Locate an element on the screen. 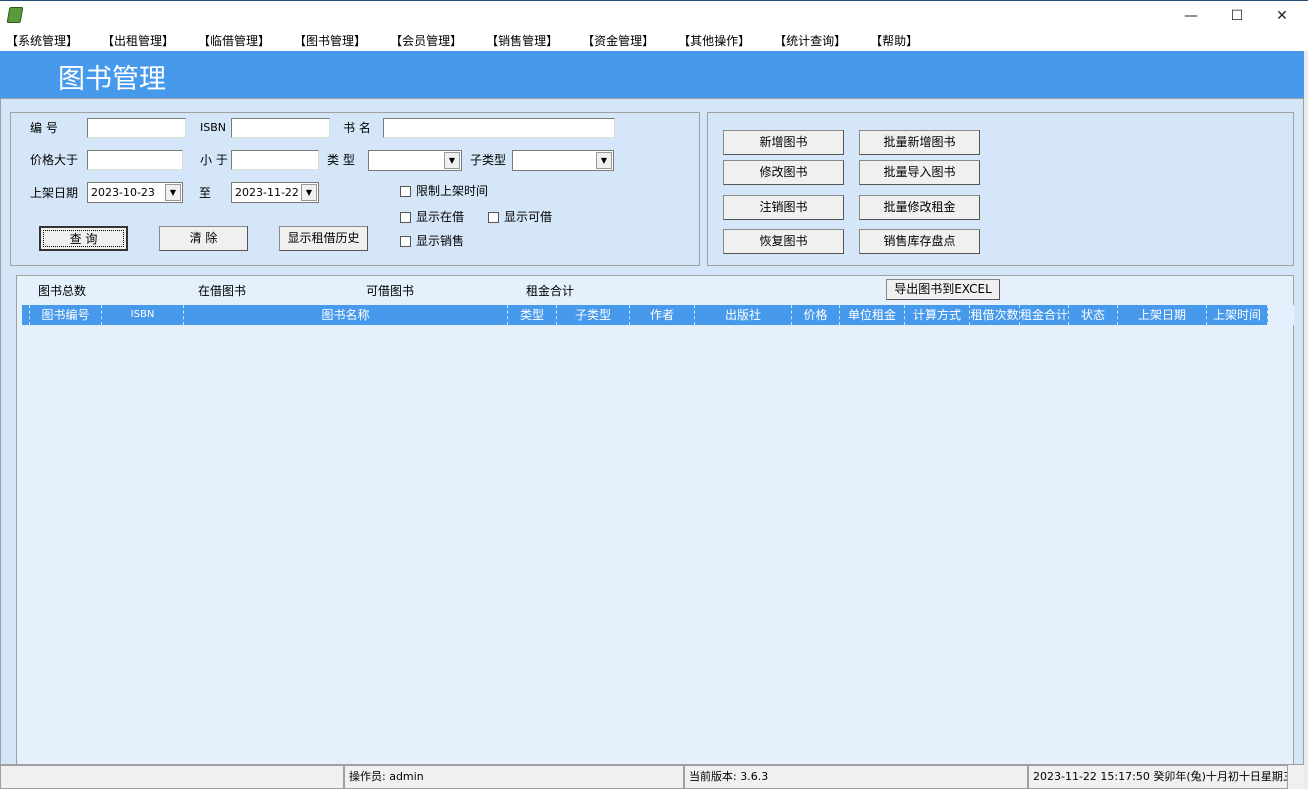 Image resolution: width=1308 pixels, height=789 pixels. col-author: 作者 is located at coordinates (662, 315).